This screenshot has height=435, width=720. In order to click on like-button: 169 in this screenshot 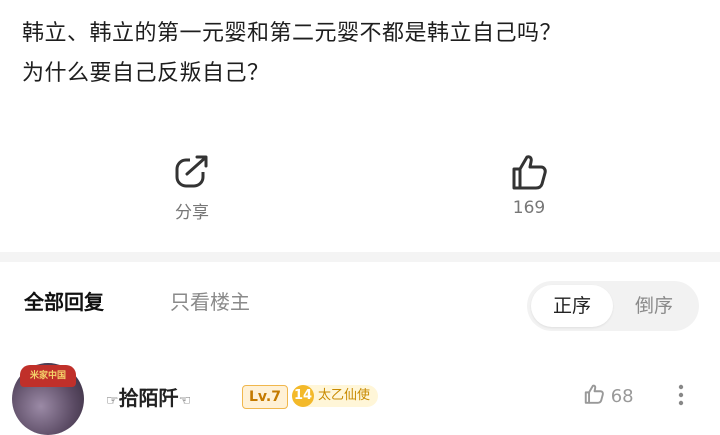, I will do `click(529, 185)`.